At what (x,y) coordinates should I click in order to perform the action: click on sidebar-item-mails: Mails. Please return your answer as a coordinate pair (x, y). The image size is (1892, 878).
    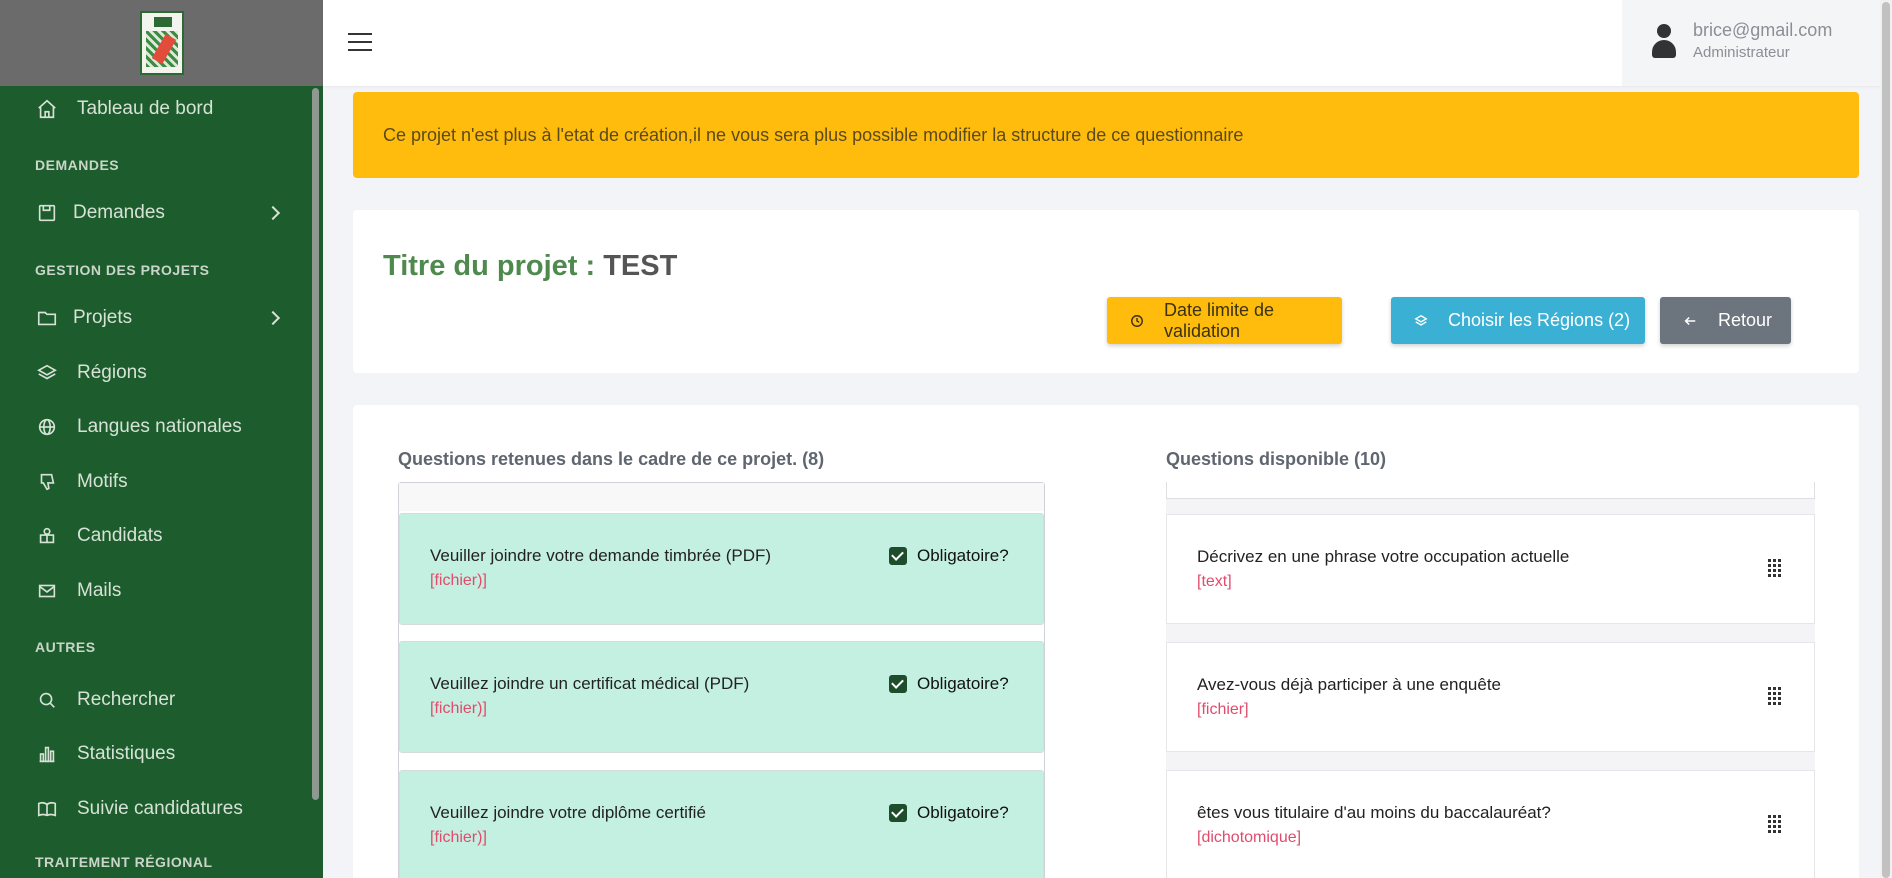
    Looking at the image, I should click on (157, 591).